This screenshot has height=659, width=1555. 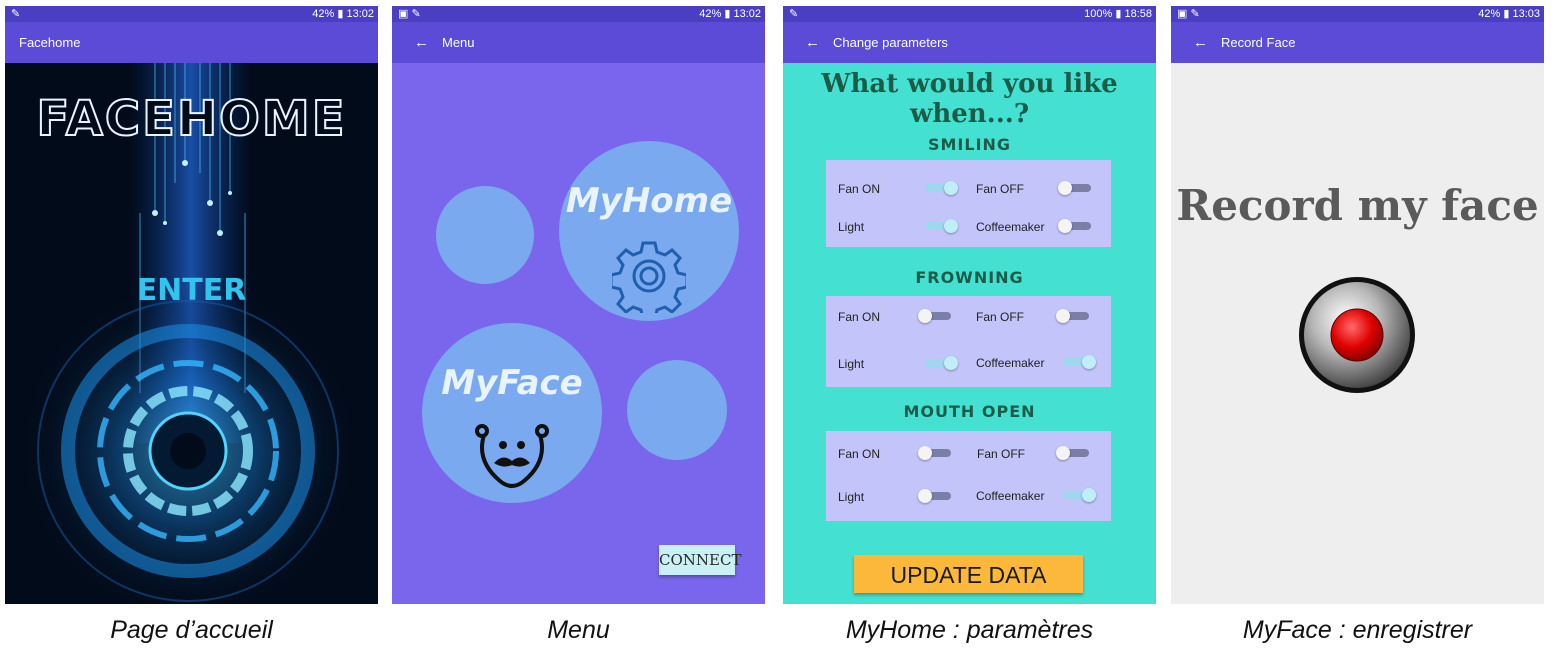 I want to click on app-bar: ← Record Face, so click(x=1357, y=42).